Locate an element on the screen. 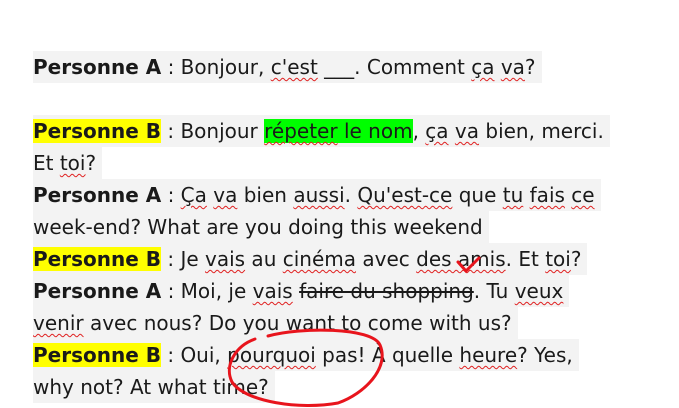 This screenshot has height=408, width=679. text: au is located at coordinates (264, 259).